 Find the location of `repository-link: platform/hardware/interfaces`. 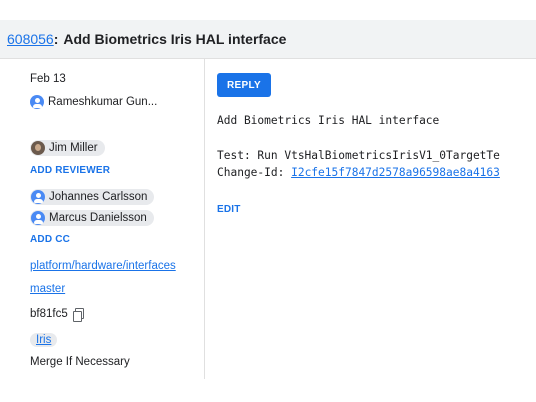

repository-link: platform/hardware/interfaces is located at coordinates (103, 266).